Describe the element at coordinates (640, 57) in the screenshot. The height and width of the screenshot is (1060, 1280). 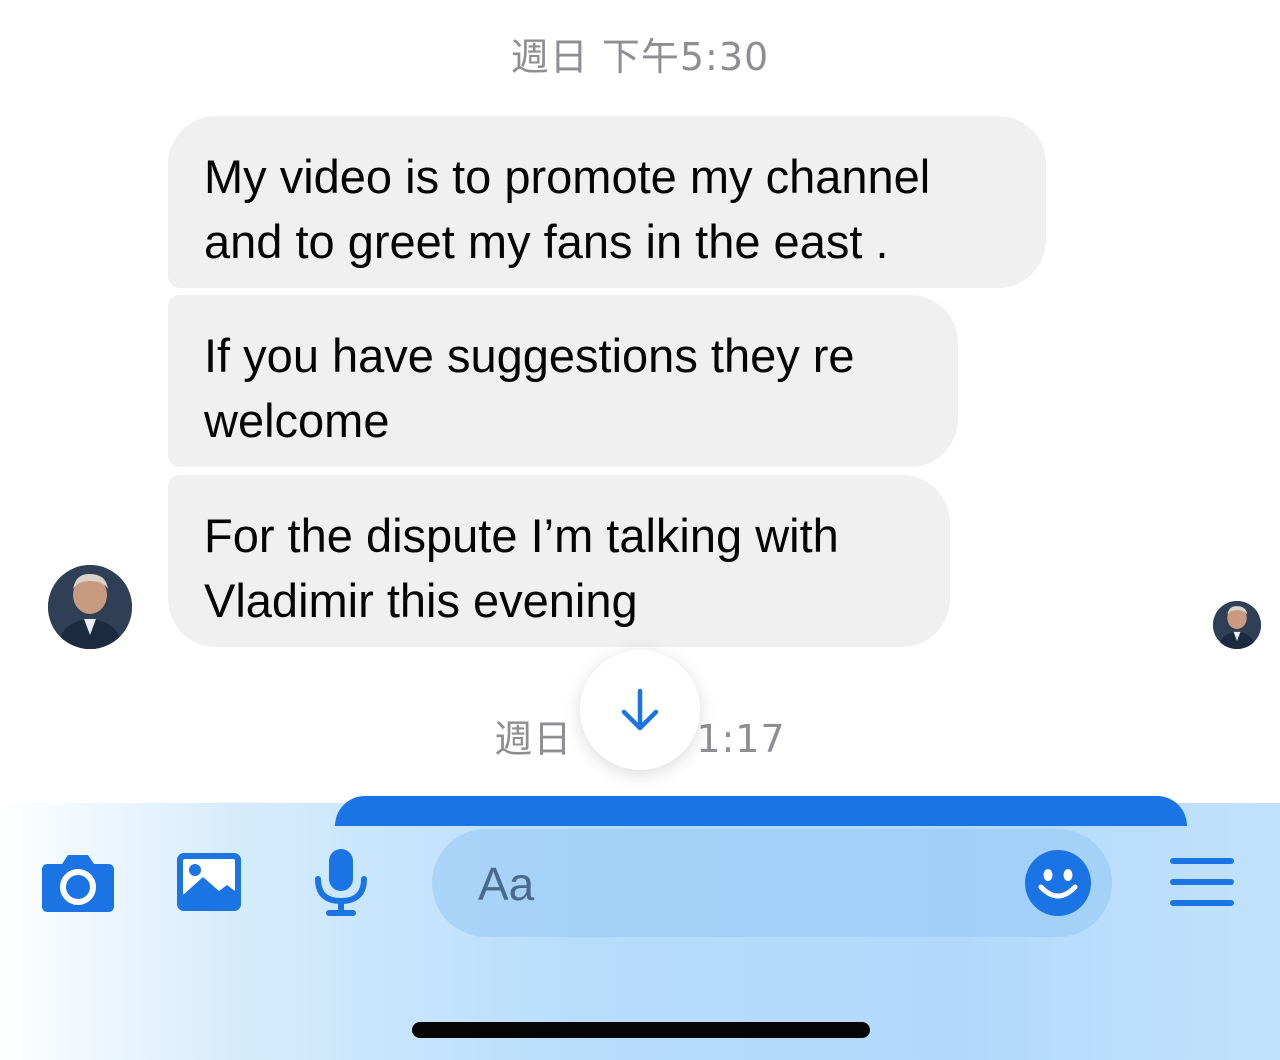
I see `timestamp-top: 週日 下午5:30` at that location.